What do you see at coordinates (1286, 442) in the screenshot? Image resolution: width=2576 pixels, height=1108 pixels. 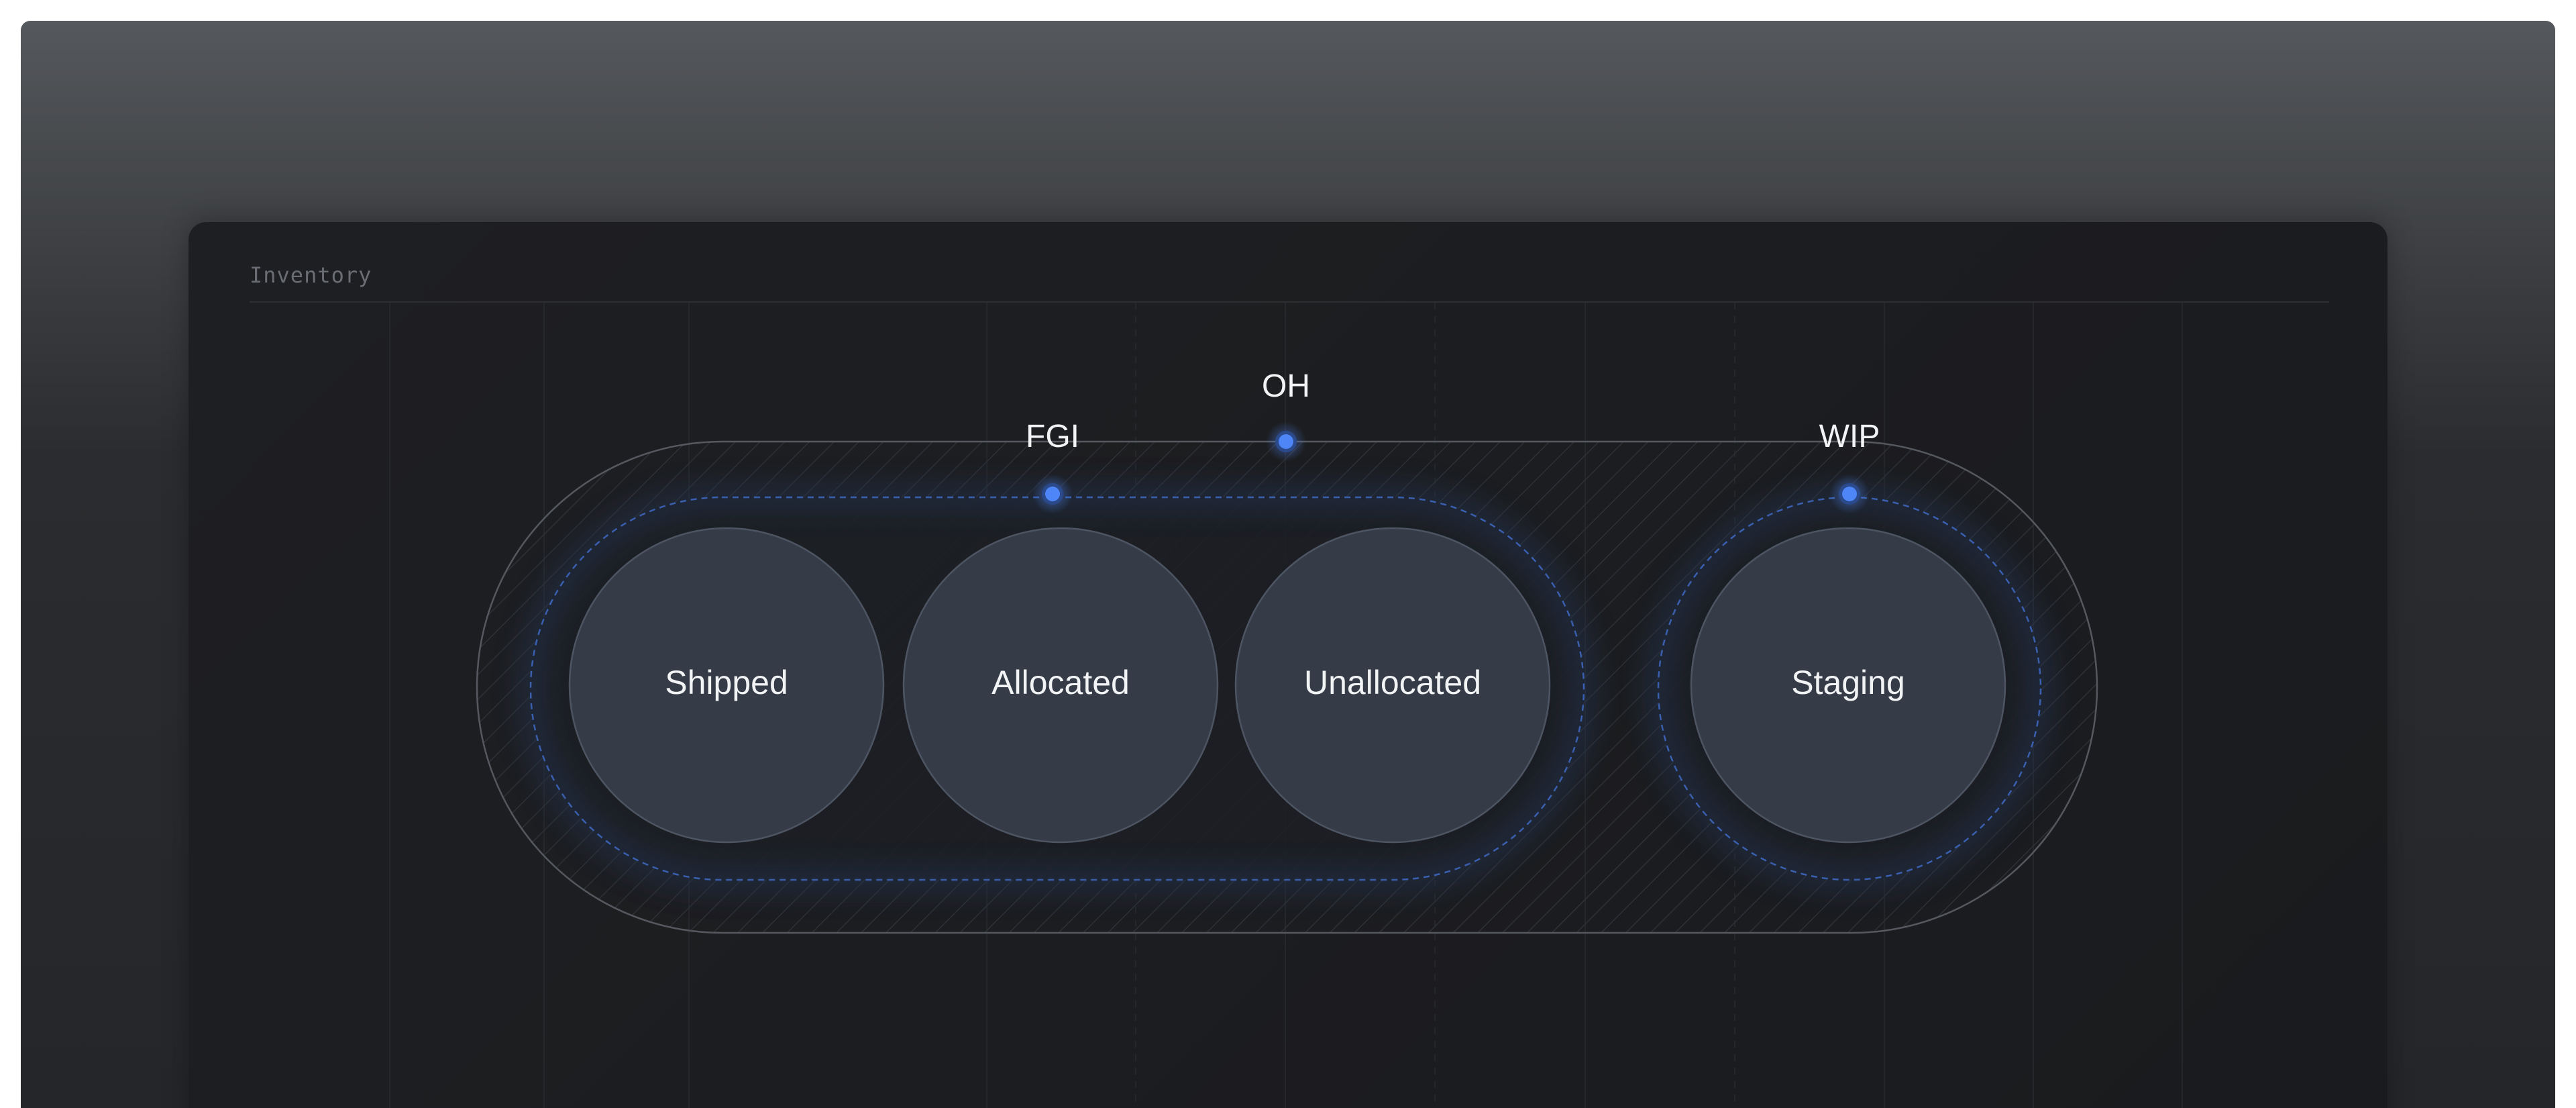 I see `oh-anchor-dot` at bounding box center [1286, 442].